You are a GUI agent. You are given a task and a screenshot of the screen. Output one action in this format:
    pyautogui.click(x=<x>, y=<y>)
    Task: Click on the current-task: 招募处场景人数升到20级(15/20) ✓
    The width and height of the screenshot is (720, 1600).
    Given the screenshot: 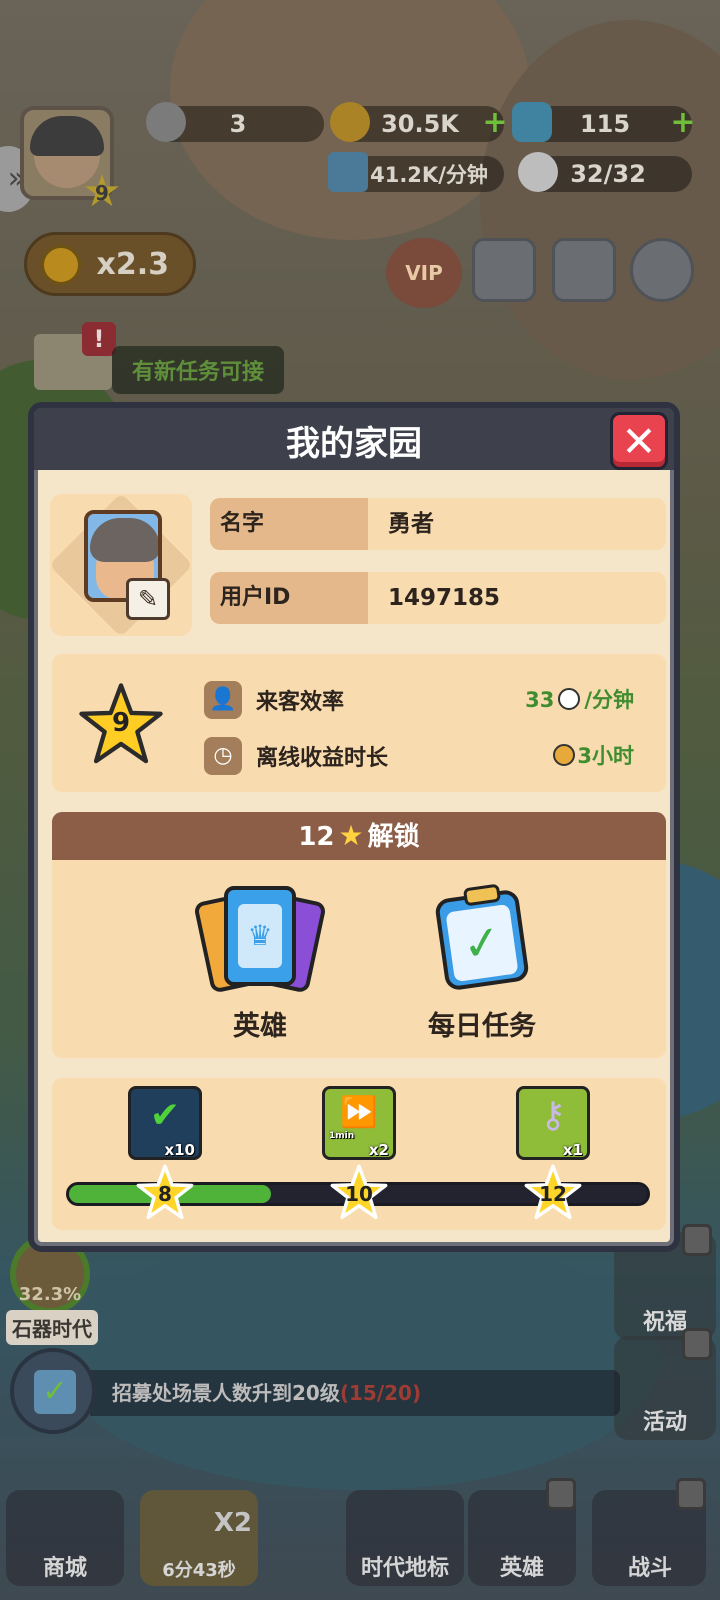 What is the action you would take?
    pyautogui.click(x=315, y=1391)
    